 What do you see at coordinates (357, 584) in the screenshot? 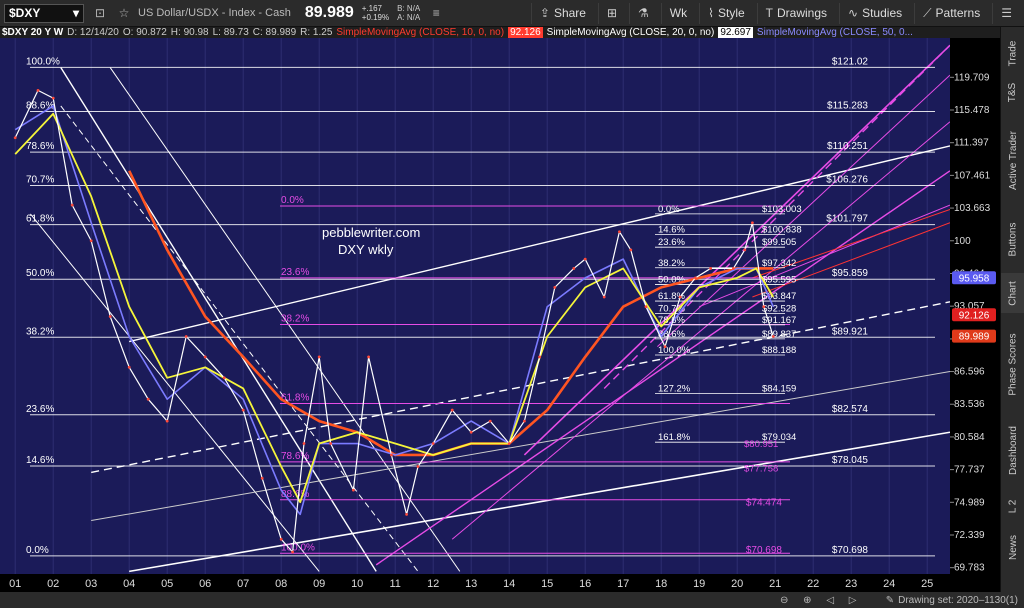
I see `x-tick-label: 10` at bounding box center [357, 584].